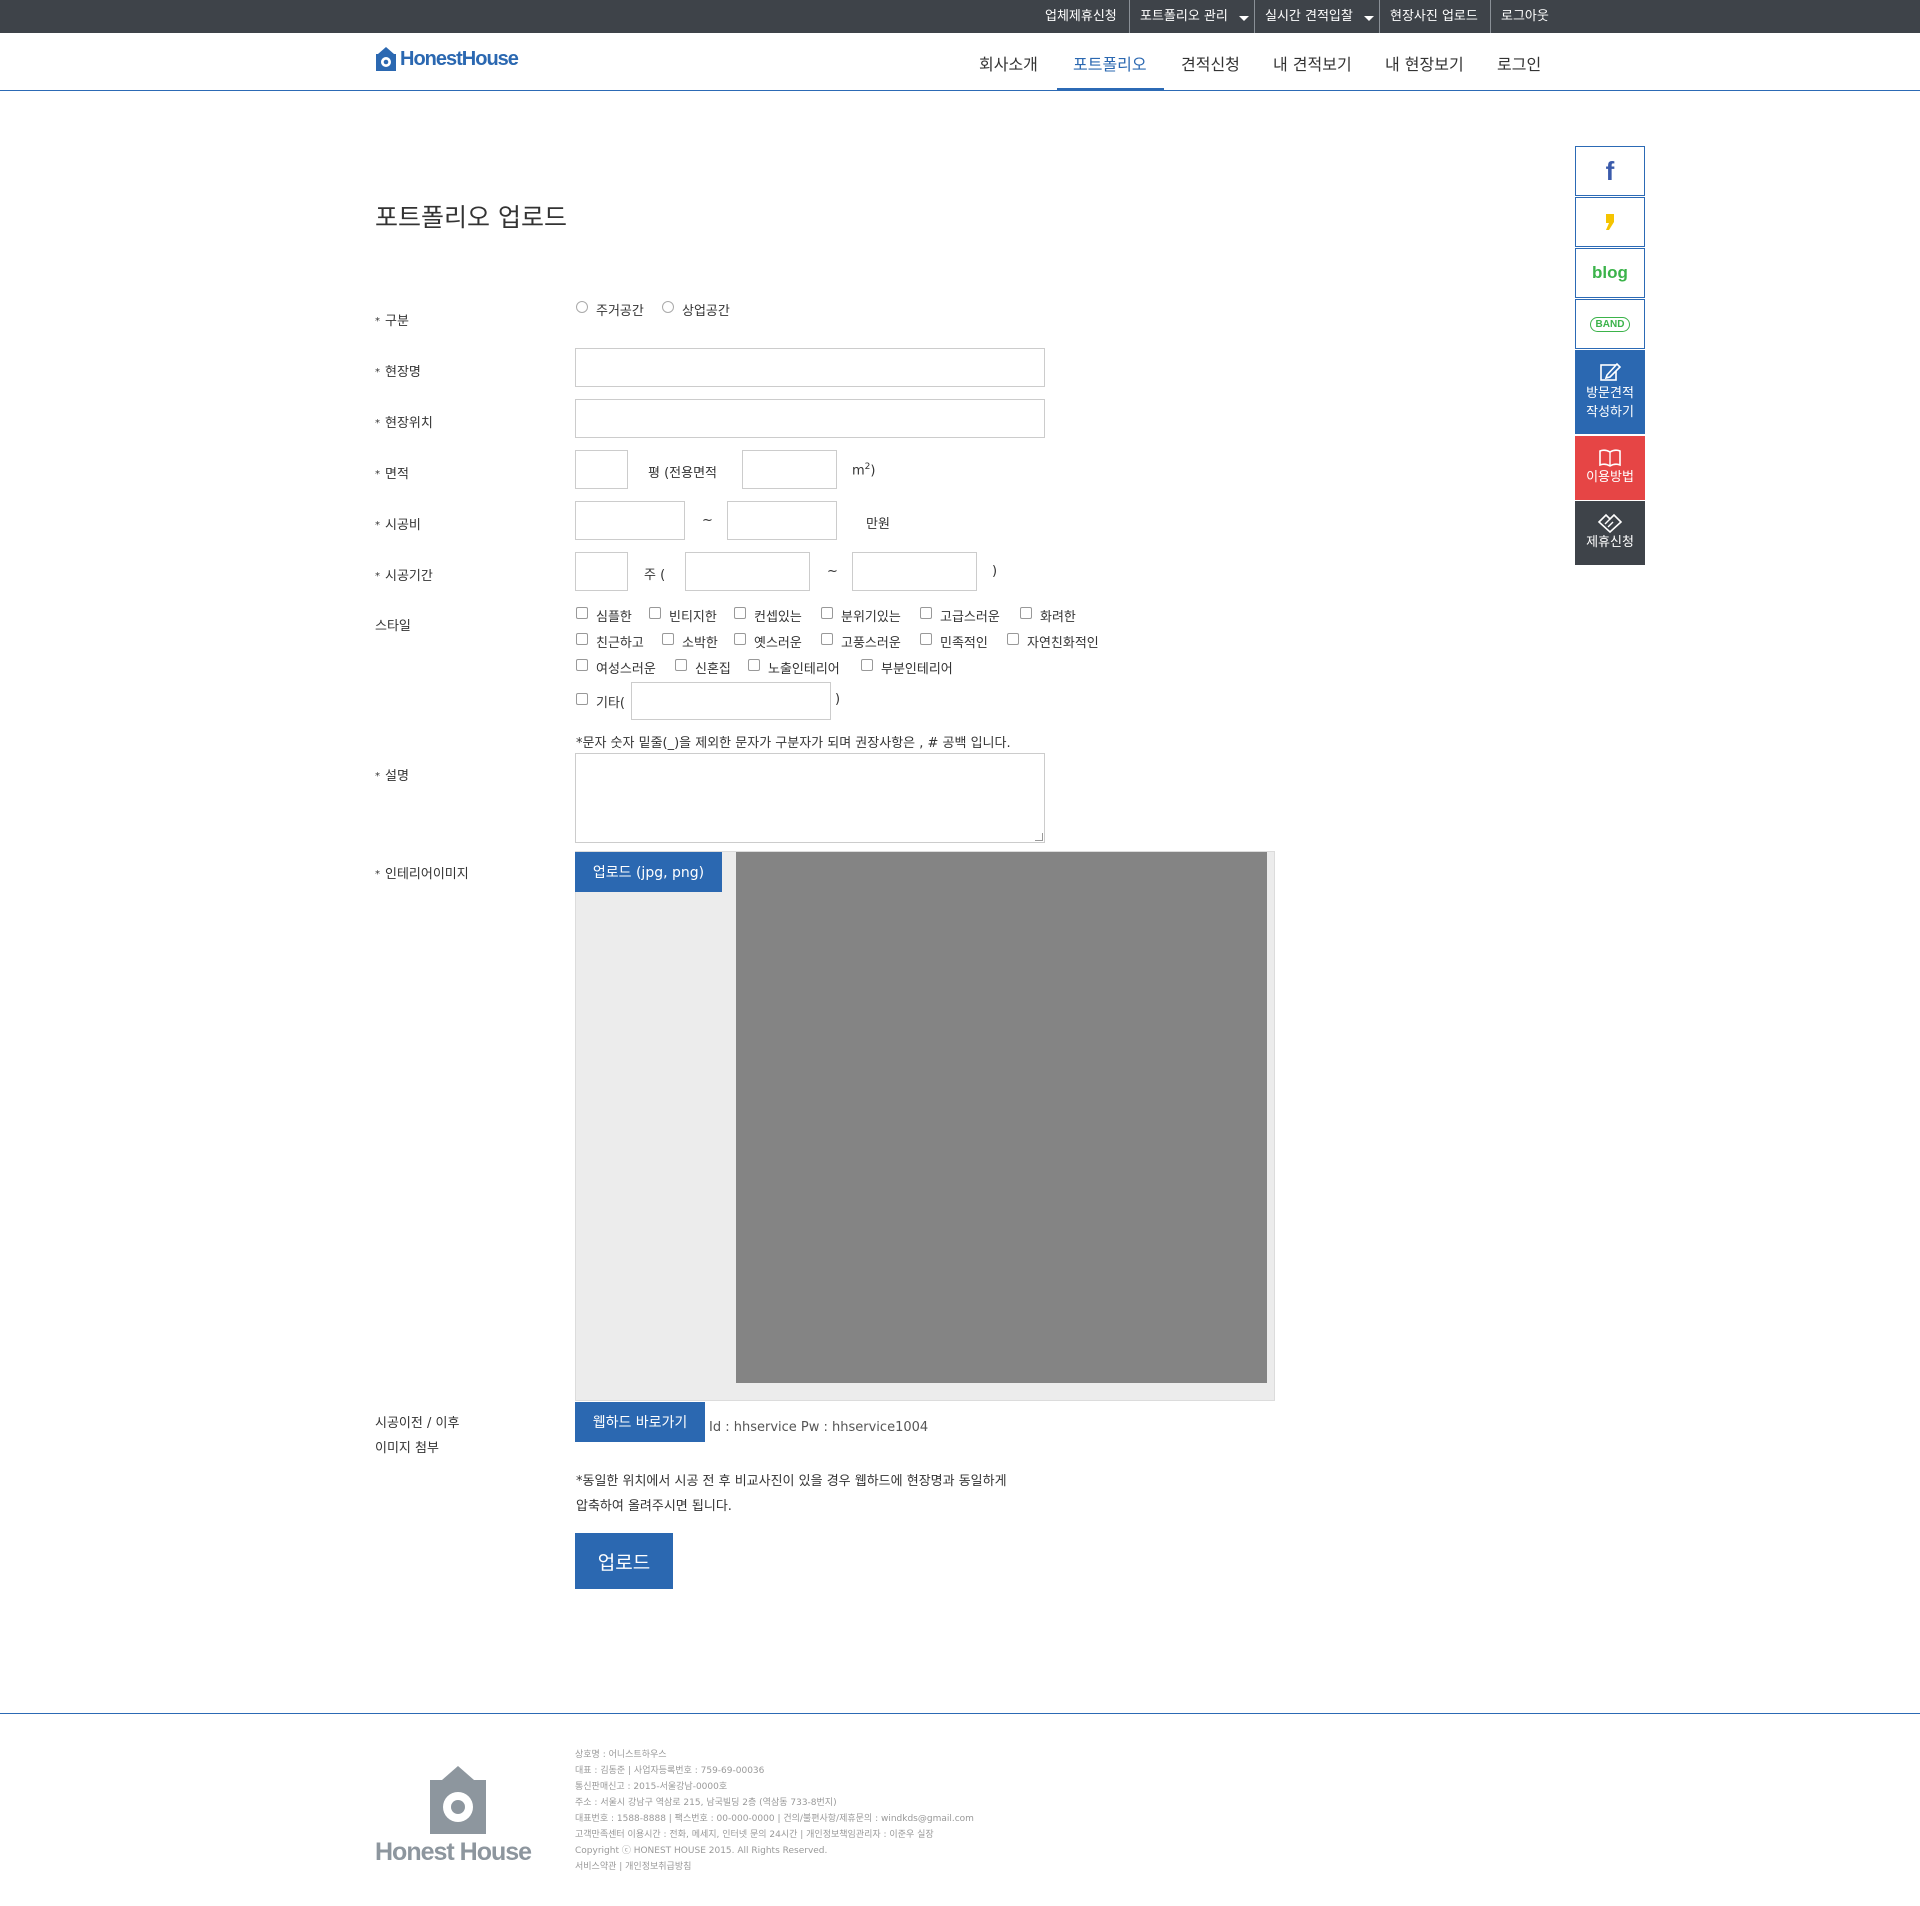  Describe the element at coordinates (1001, 1117) in the screenshot. I see `image-preview` at that location.